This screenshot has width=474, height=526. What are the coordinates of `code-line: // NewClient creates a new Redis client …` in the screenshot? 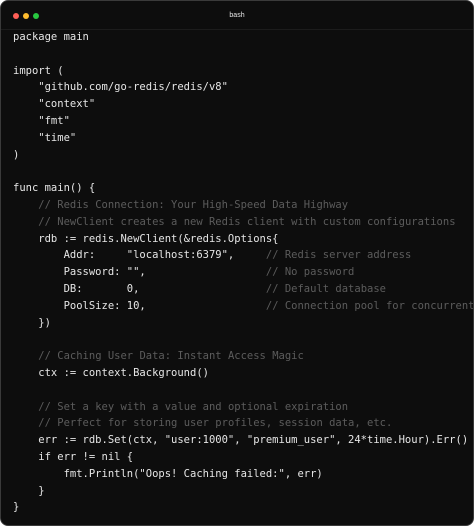 It's located at (243, 222).